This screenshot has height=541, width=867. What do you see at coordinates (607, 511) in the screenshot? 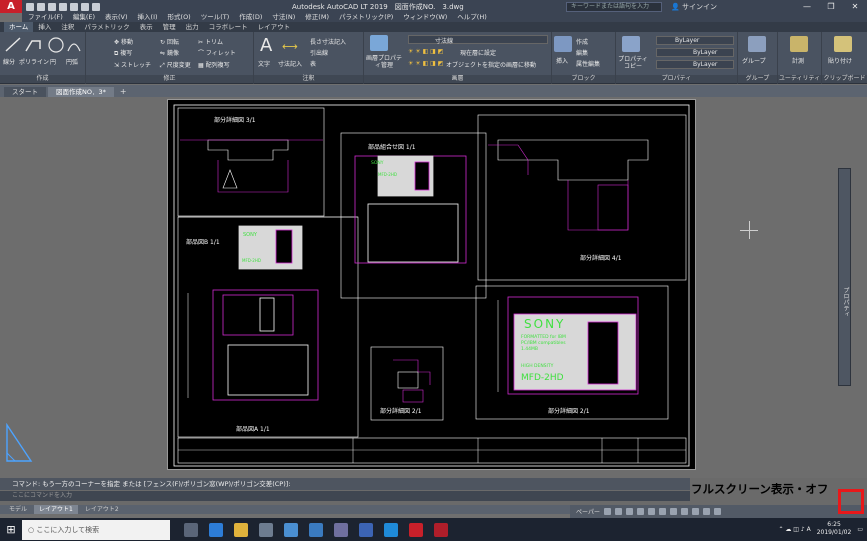
I see `snap-icon` at bounding box center [607, 511].